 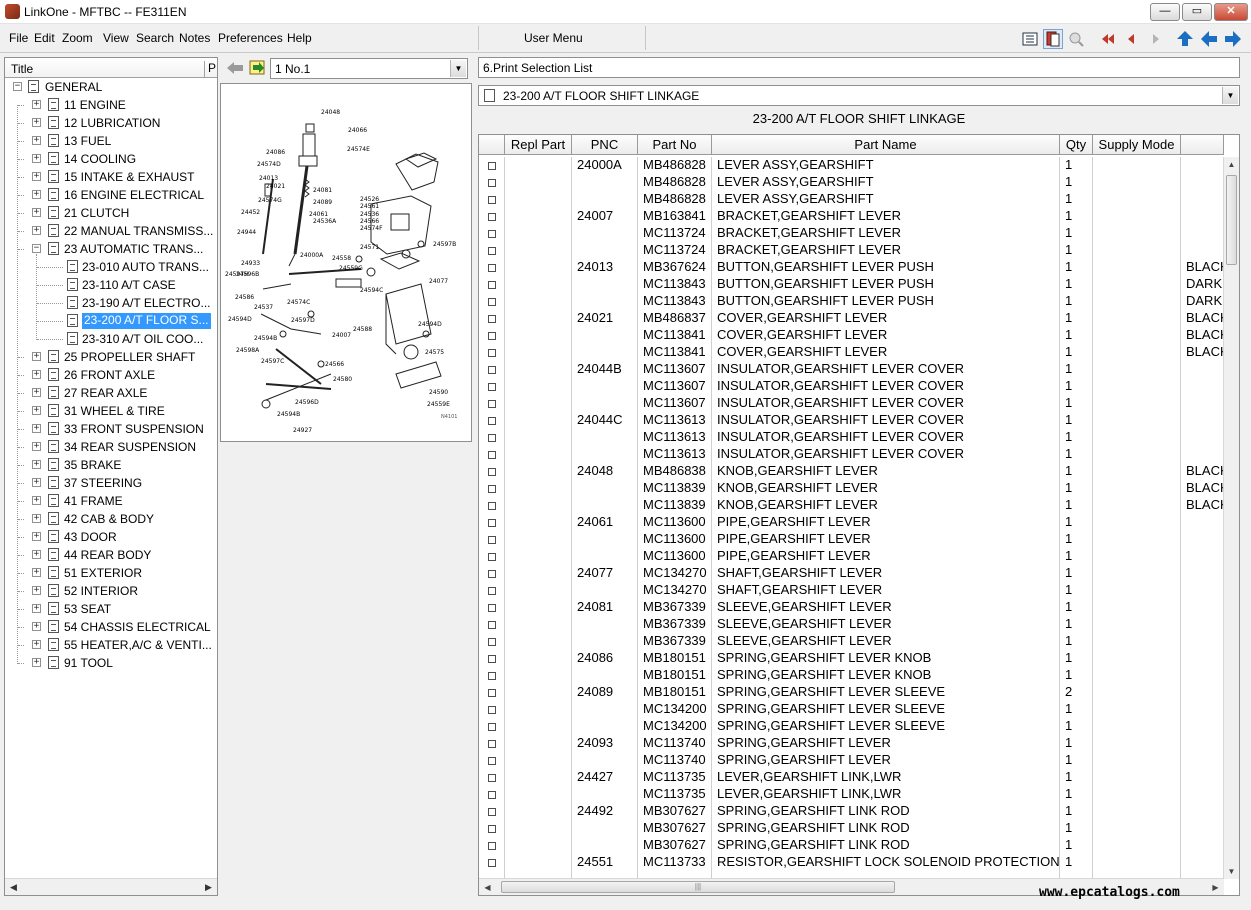 What do you see at coordinates (851, 318) in the screenshot?
I see `table-row: 24021 MB486837 COVER,GEARSHIFT LEVER 1 BLACK` at bounding box center [851, 318].